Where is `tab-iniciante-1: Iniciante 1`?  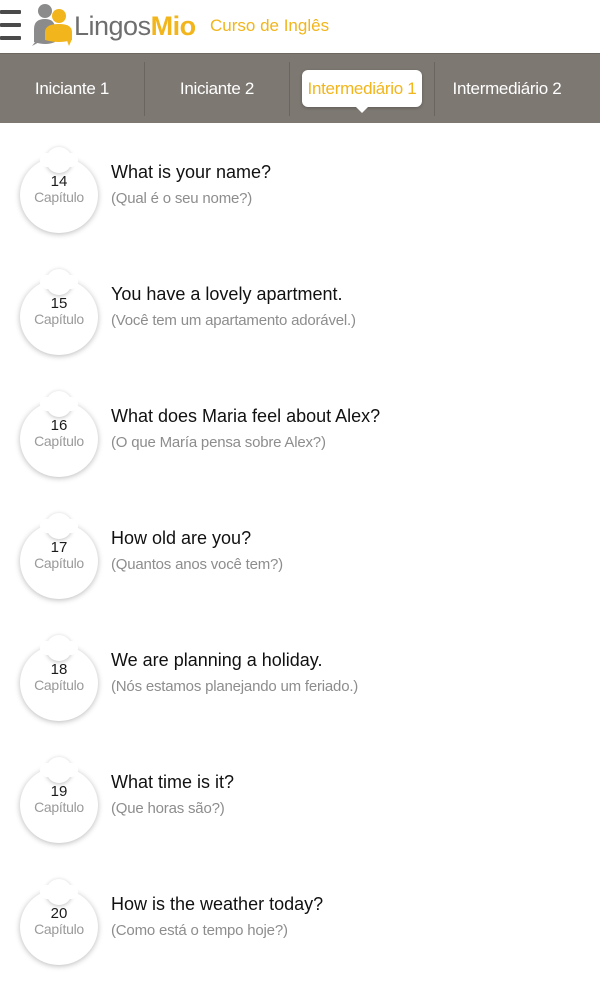
tab-iniciante-1: Iniciante 1 is located at coordinates (72, 89).